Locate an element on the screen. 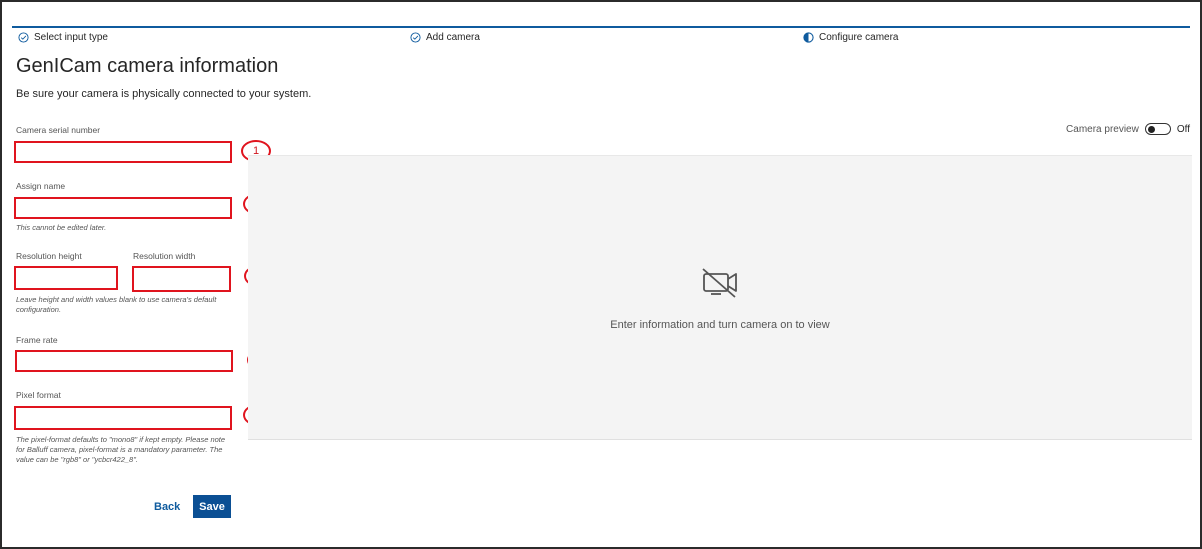 This screenshot has width=1202, height=549. assign-name-label: Assign name is located at coordinates (41, 186).